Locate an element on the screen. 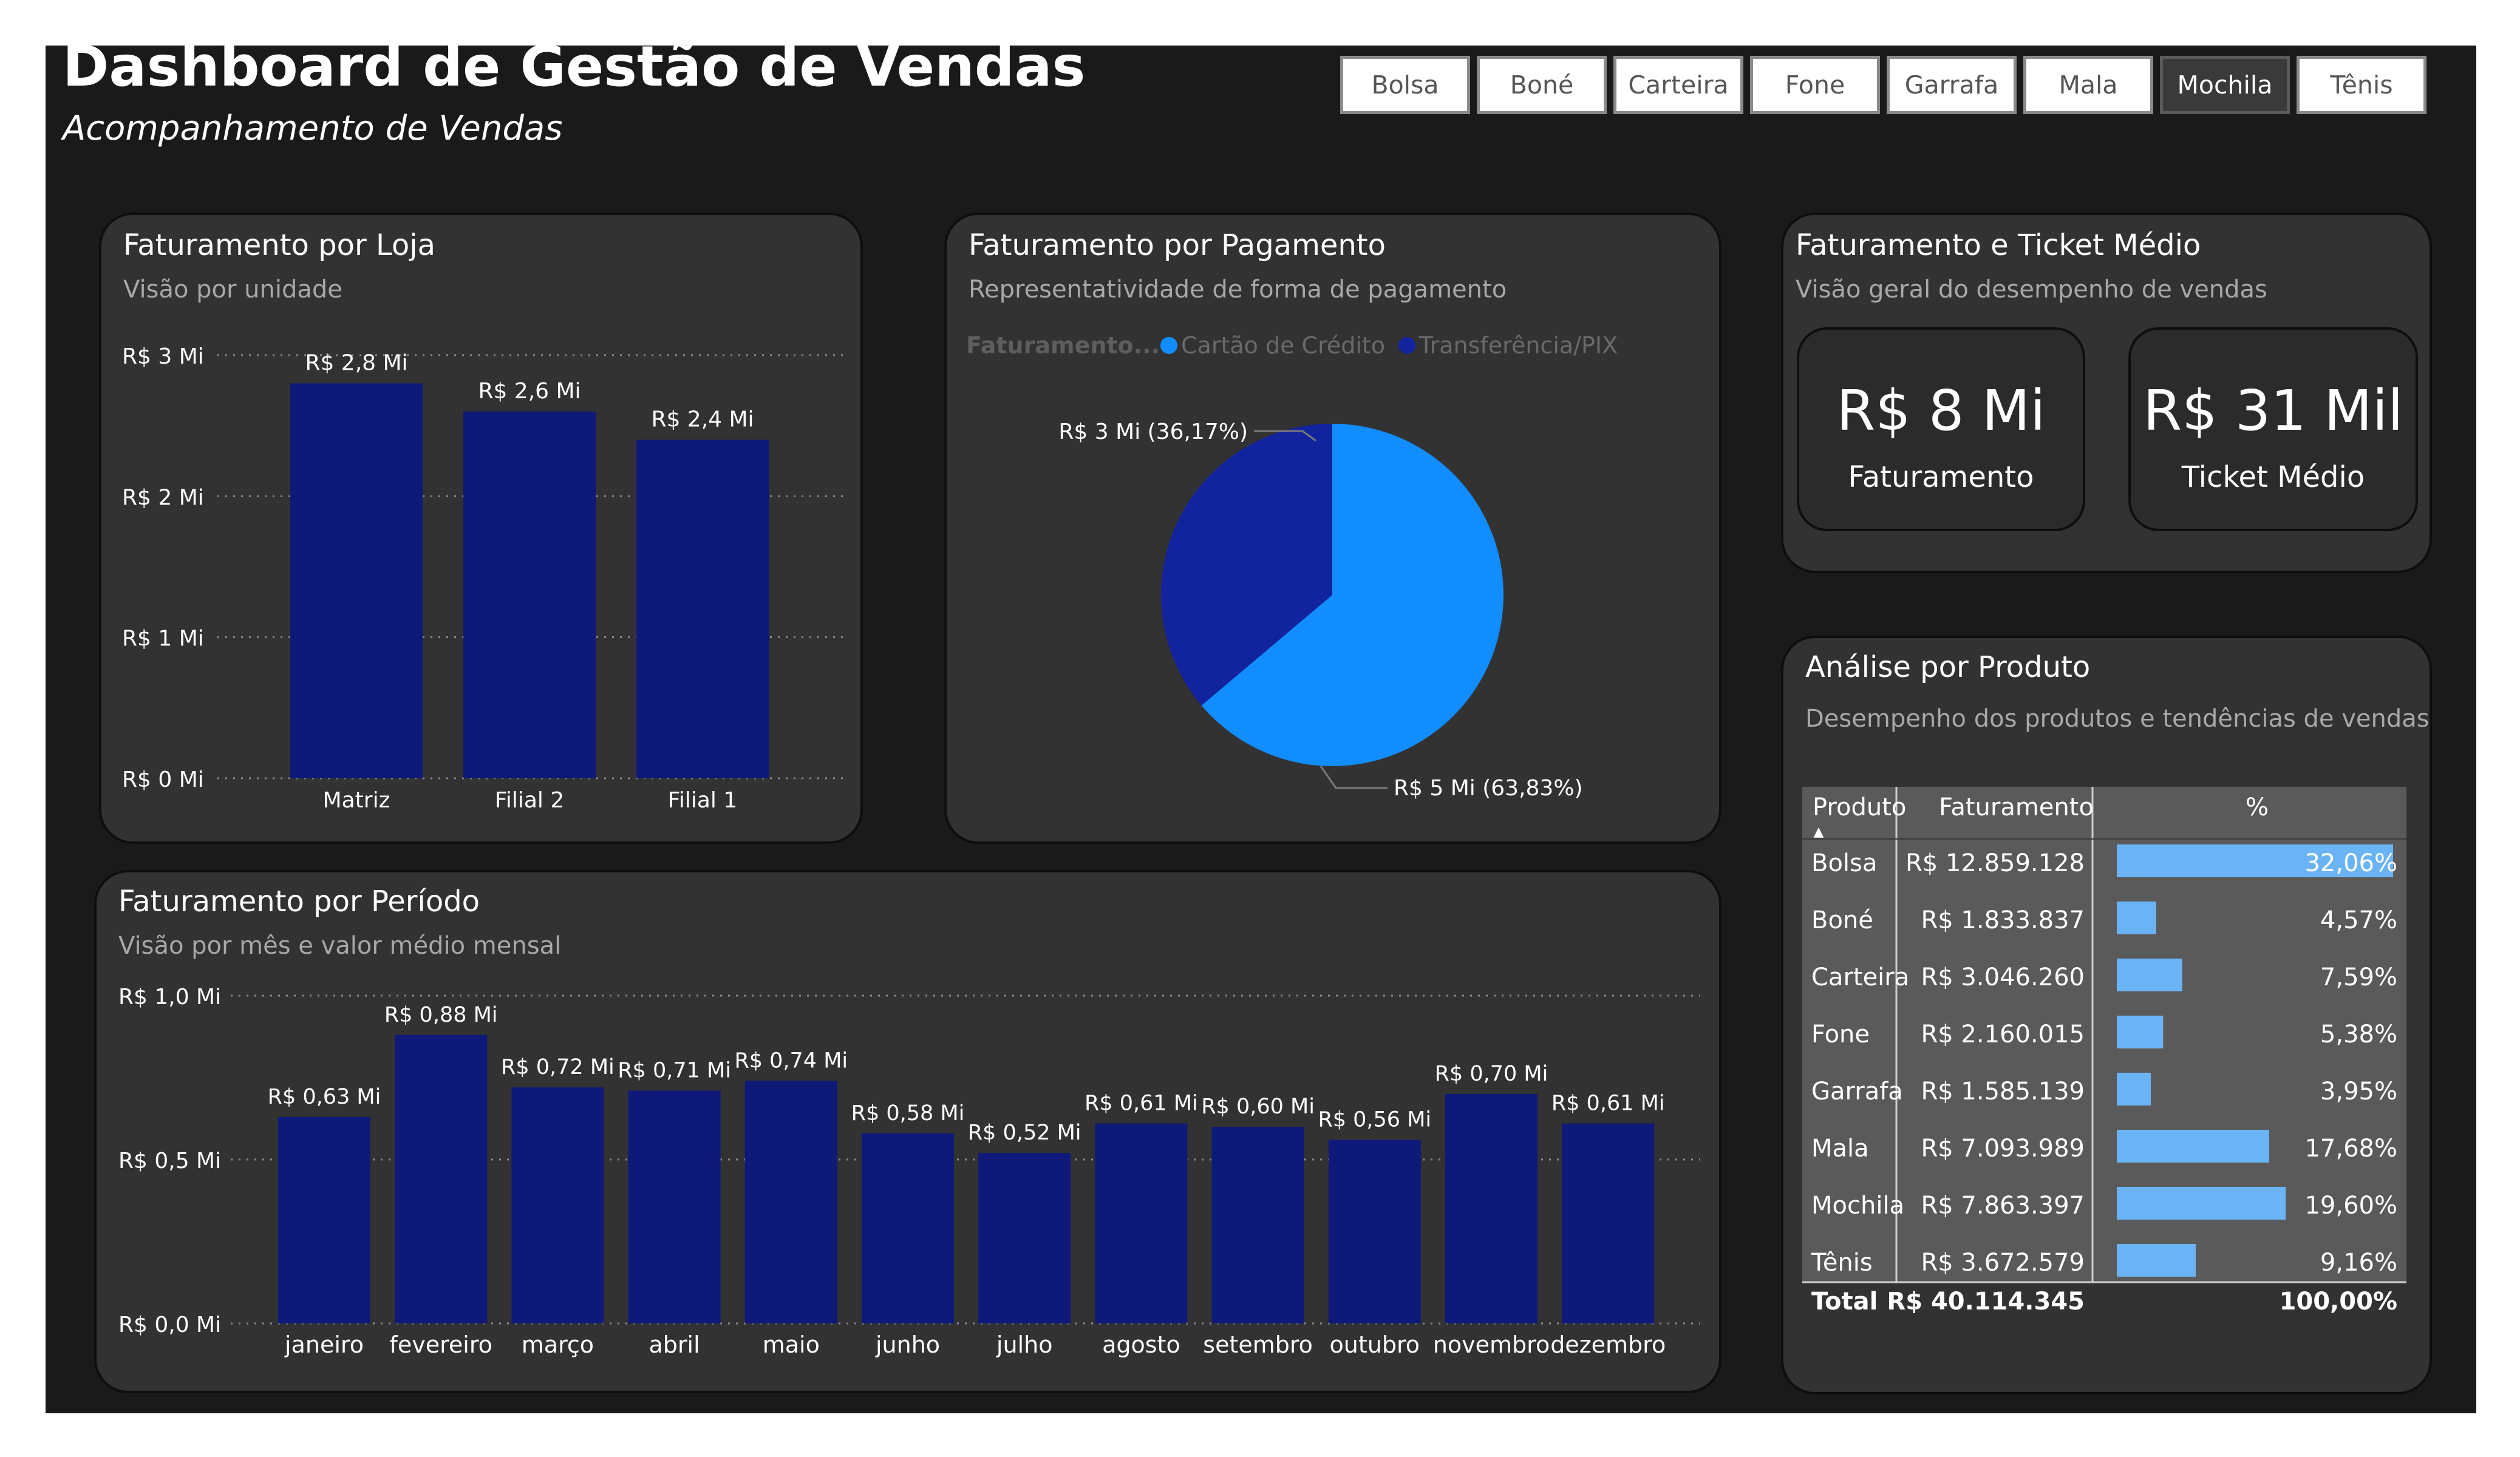  table-cell-produto: Garrafa is located at coordinates (1857, 1091).